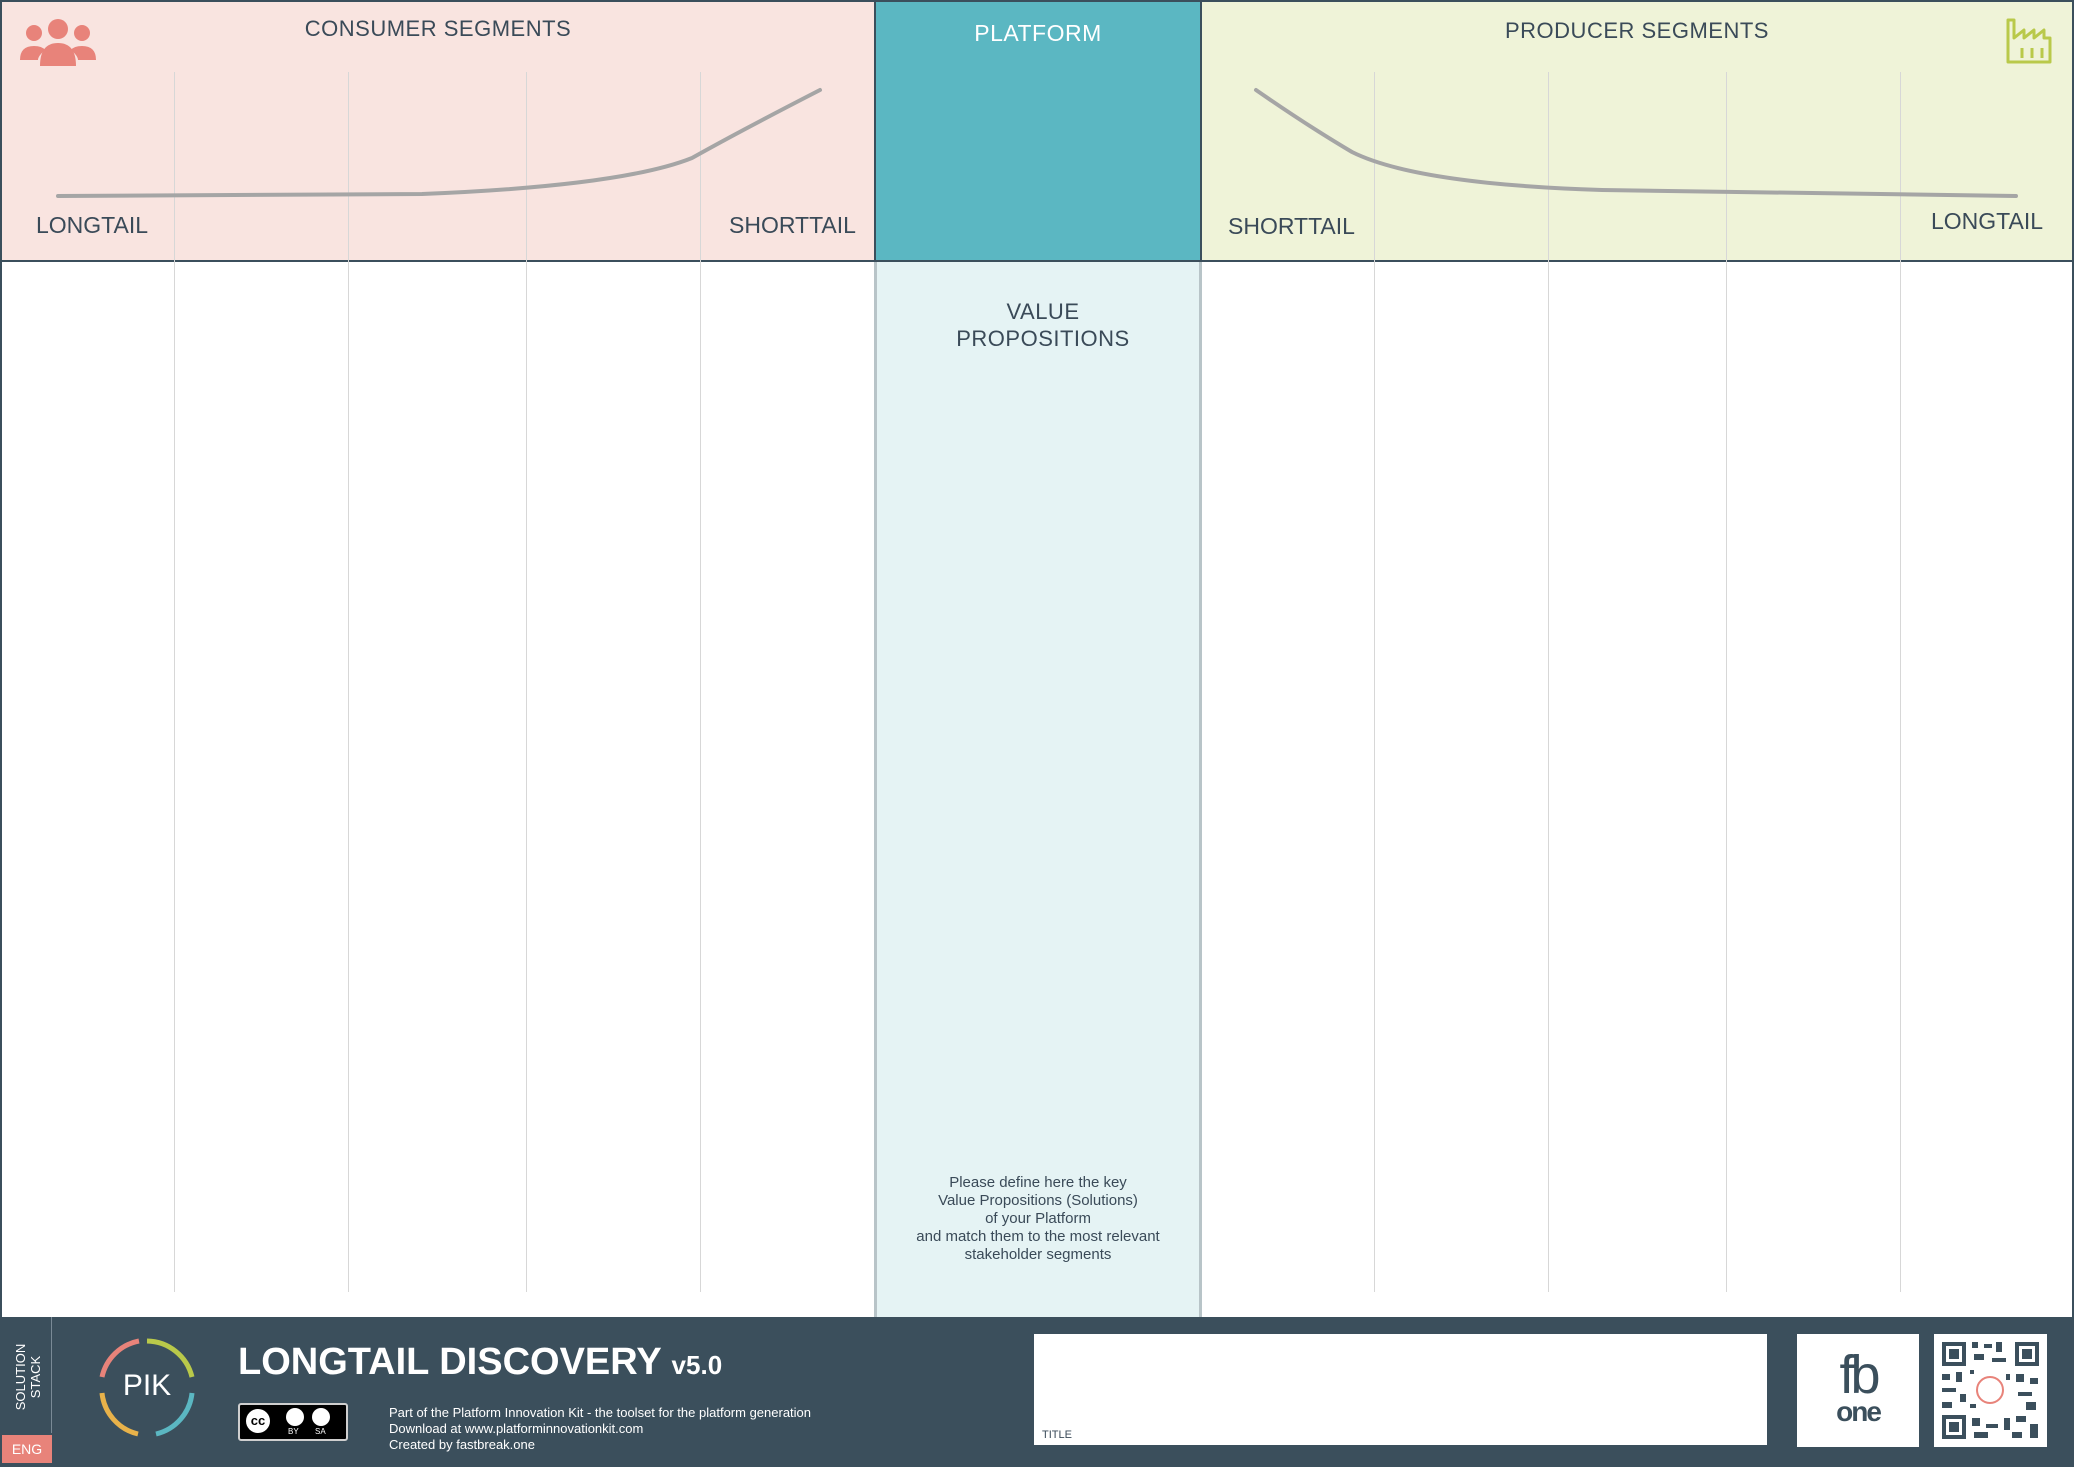 This screenshot has height=1467, width=2074. Describe the element at coordinates (1057, 1435) in the screenshot. I see `title-field-label: TITLE` at that location.